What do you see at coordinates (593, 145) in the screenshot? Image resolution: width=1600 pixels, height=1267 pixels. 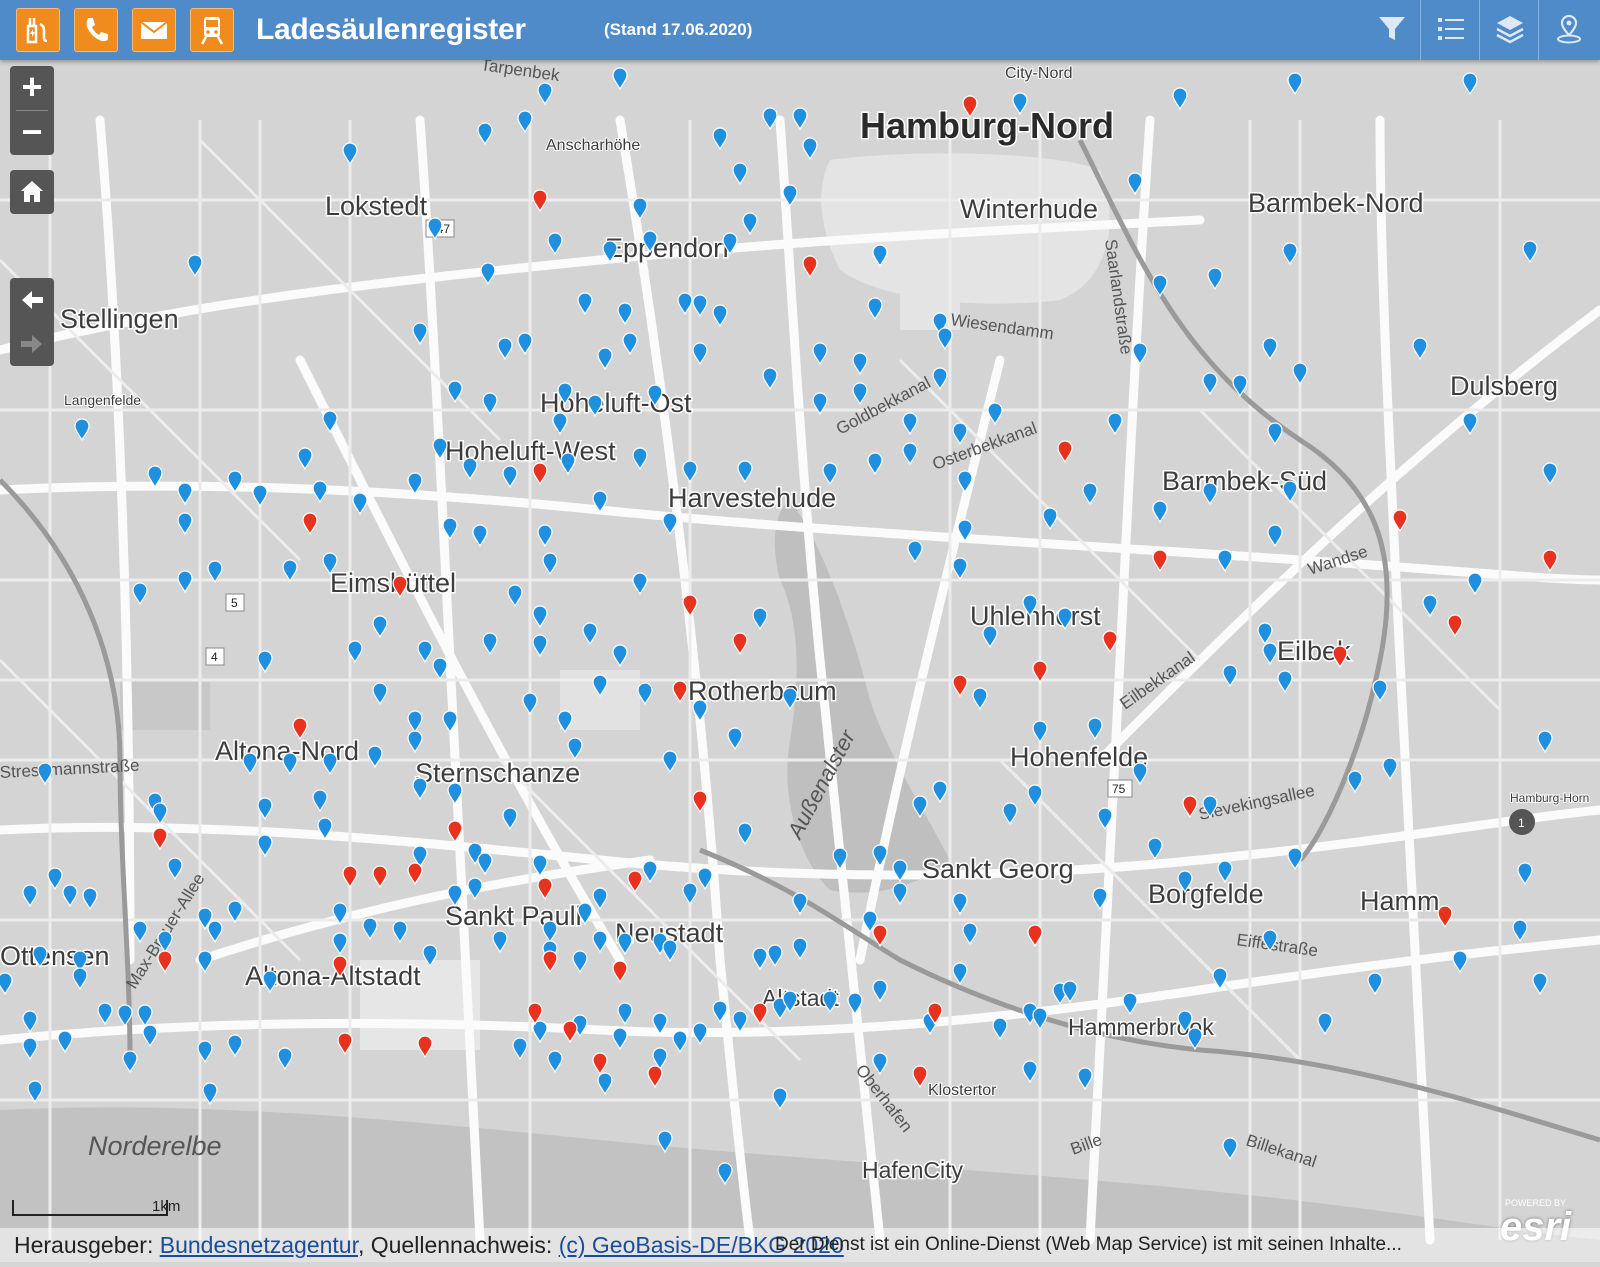 I see `label-small: Anscharhöhe` at bounding box center [593, 145].